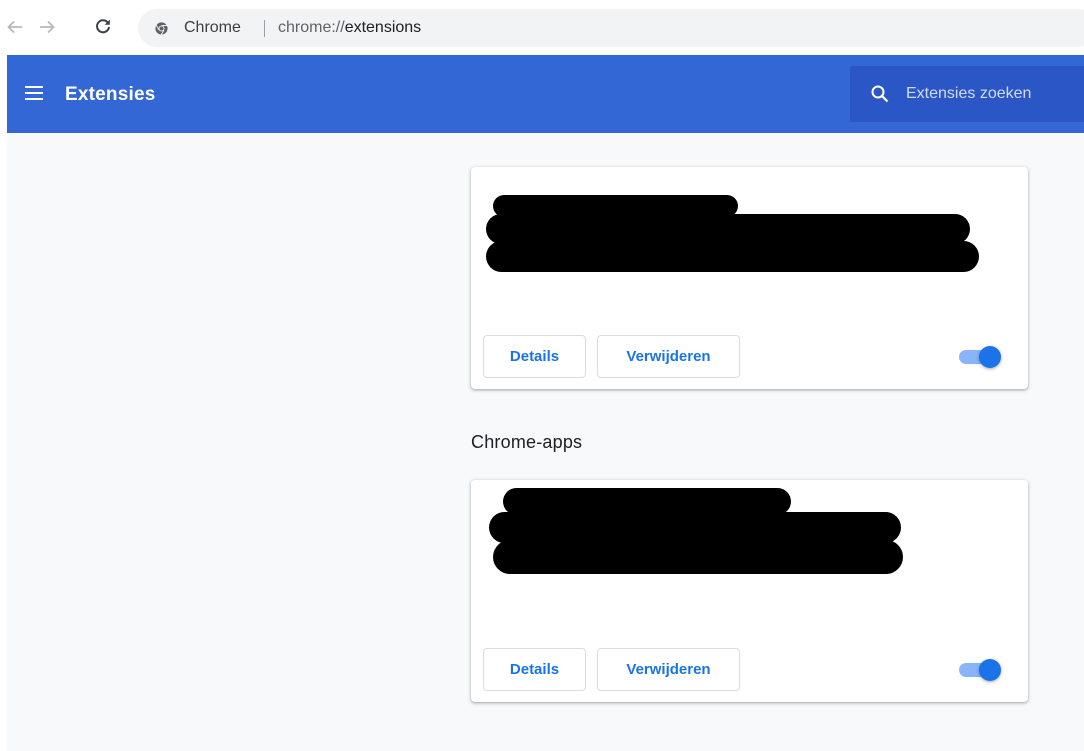 The width and height of the screenshot is (1084, 751). Describe the element at coordinates (995, 94) in the screenshot. I see `search-input` at that location.